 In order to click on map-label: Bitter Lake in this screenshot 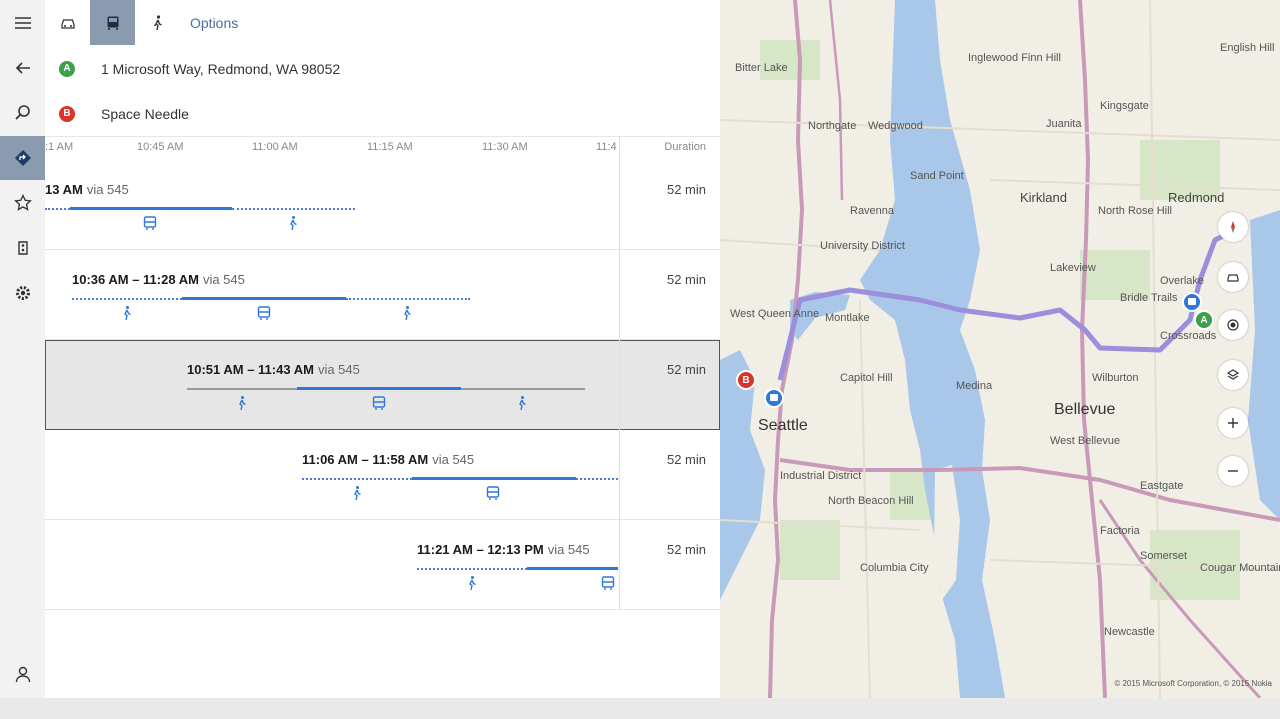, I will do `click(761, 68)`.